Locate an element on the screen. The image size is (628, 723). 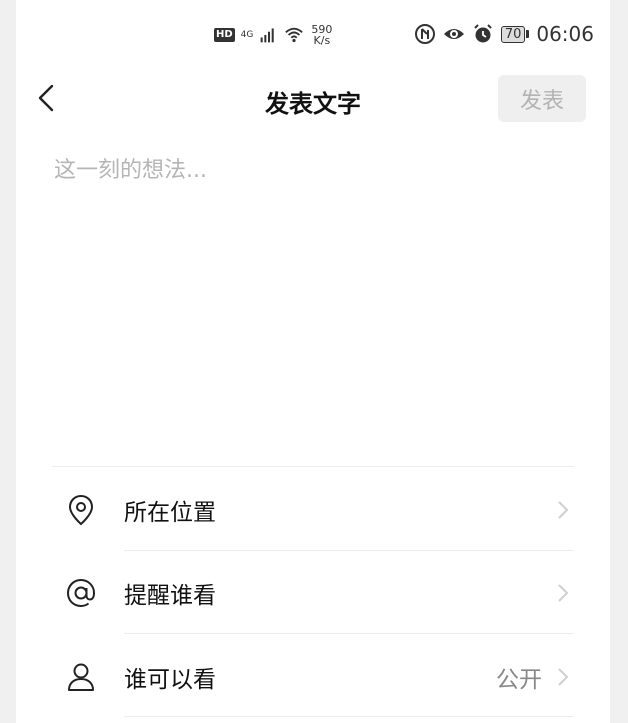
hd-badge: HD is located at coordinates (224, 35).